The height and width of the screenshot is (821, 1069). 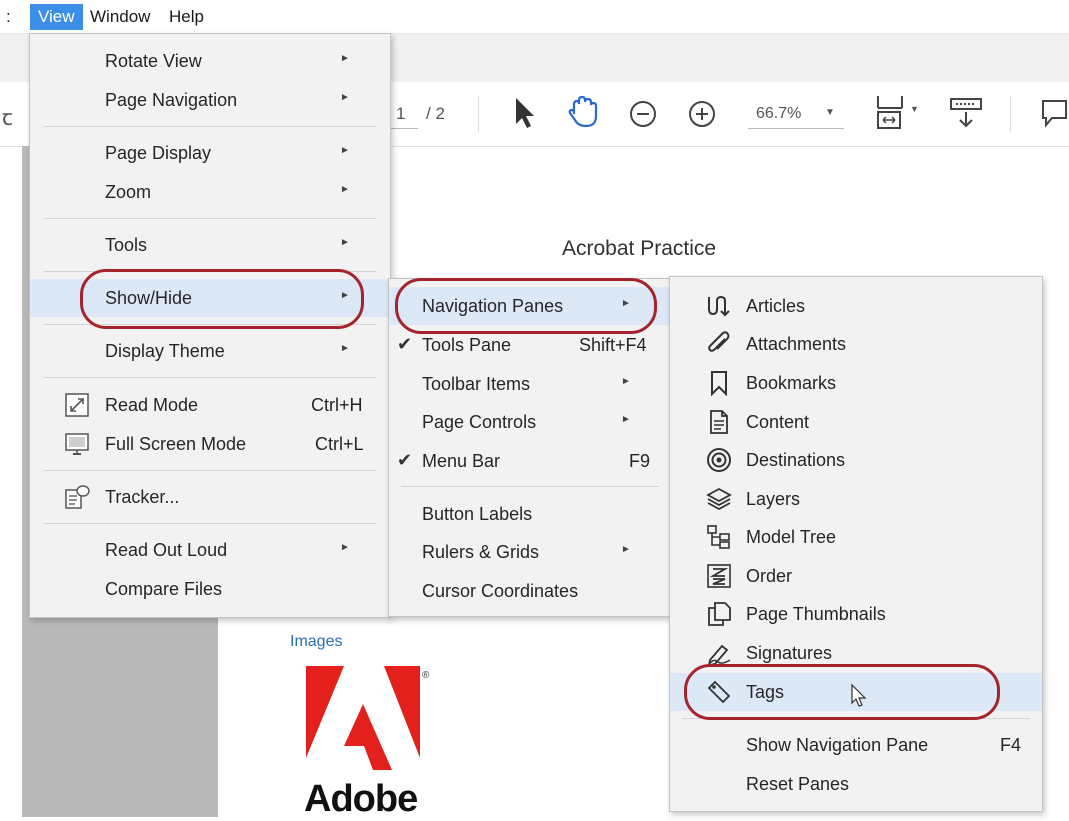 I want to click on zoom-out-icon, so click(x=643, y=114).